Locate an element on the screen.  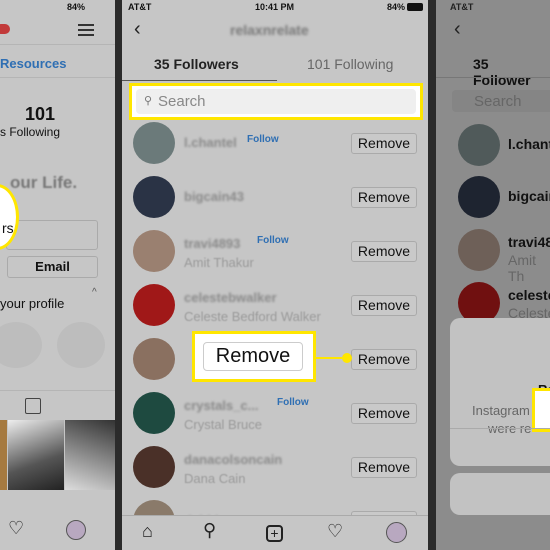
active-tab-indicator is located at coordinates (199, 80).